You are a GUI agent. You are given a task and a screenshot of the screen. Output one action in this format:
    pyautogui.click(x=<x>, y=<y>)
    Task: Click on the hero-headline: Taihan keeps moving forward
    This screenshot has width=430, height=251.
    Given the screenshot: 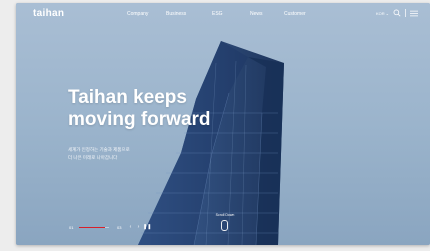 What is the action you would take?
    pyautogui.click(x=139, y=109)
    